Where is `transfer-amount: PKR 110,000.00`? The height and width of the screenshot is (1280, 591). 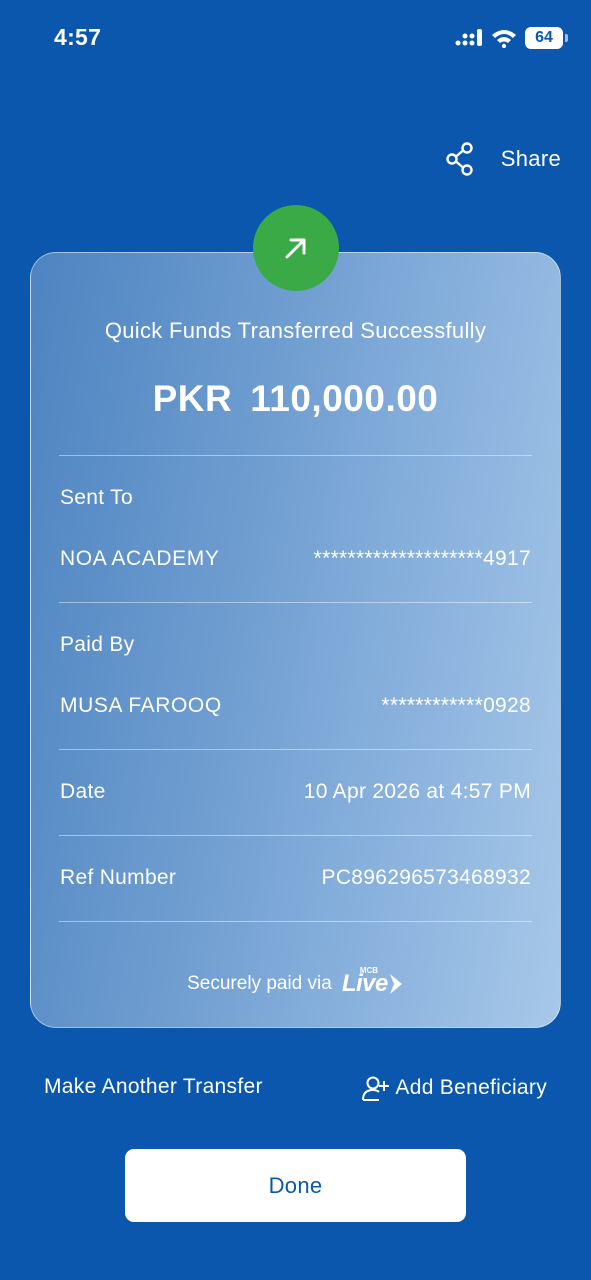 transfer-amount: PKR 110,000.00 is located at coordinates (295, 399).